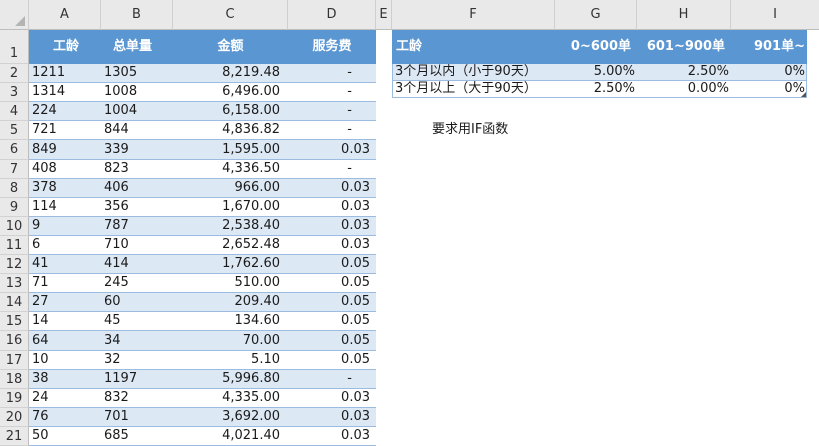  I want to click on amount-cell: 966.00, so click(230, 188).